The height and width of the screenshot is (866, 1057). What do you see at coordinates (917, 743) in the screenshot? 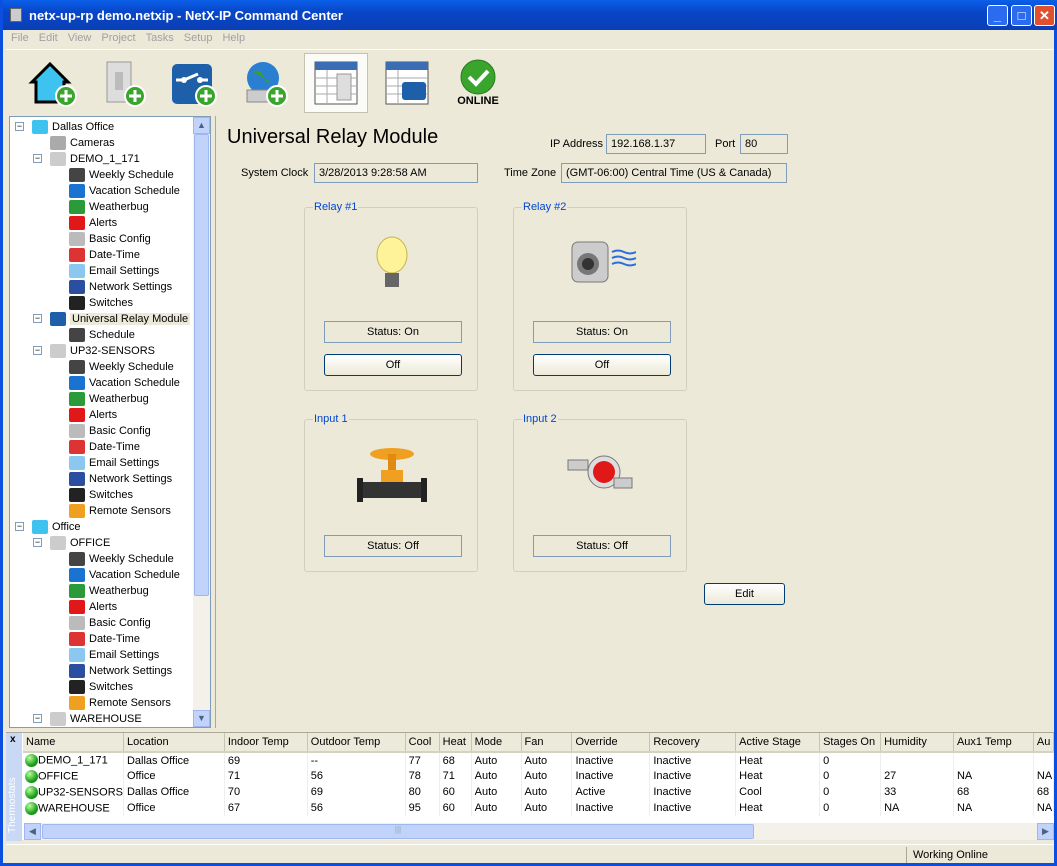
I see `column-header-humidity: Humidity` at bounding box center [917, 743].